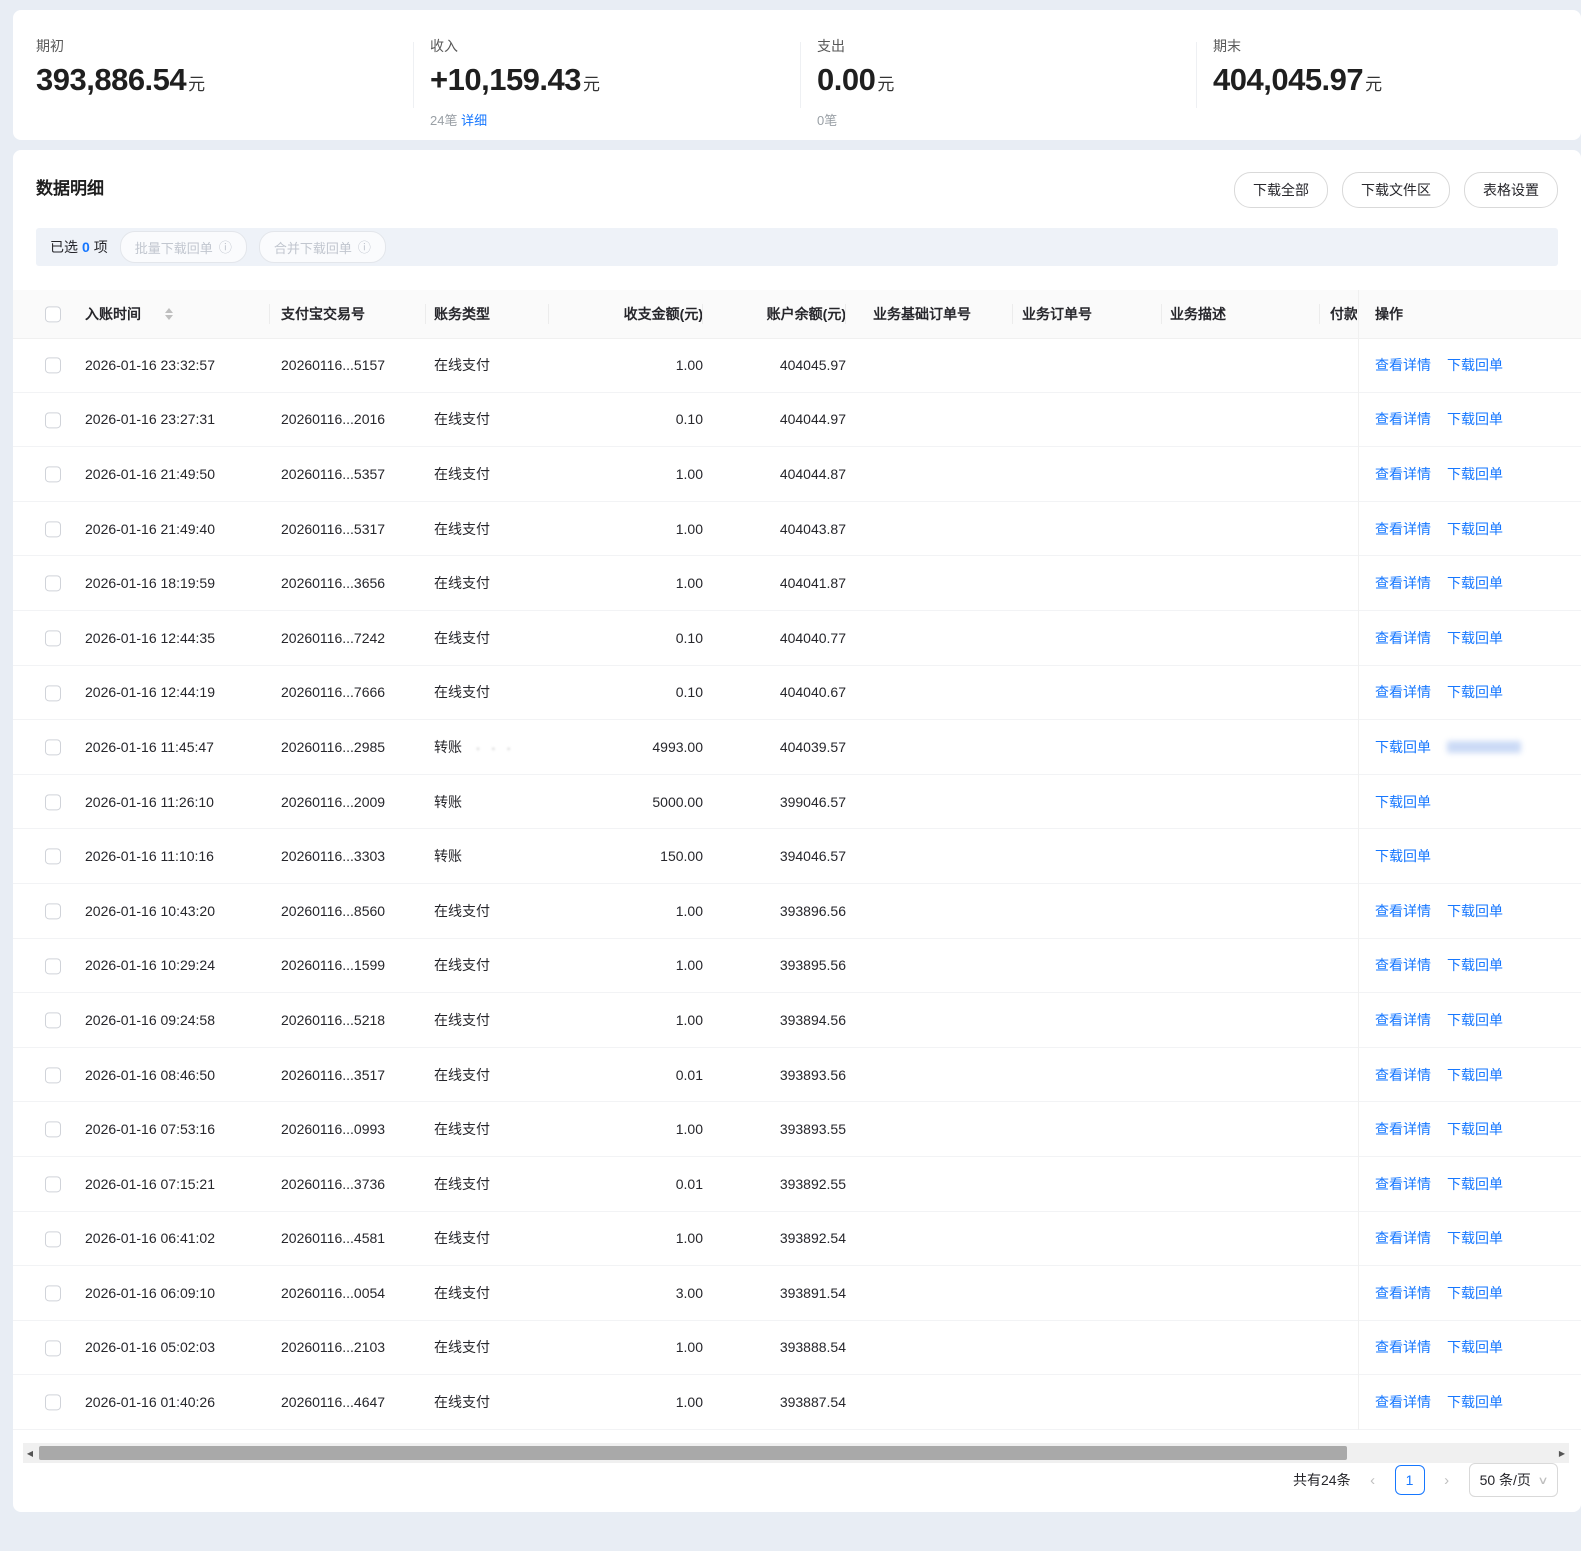 This screenshot has height=1551, width=1581. I want to click on next-page-icon: ›, so click(1447, 1480).